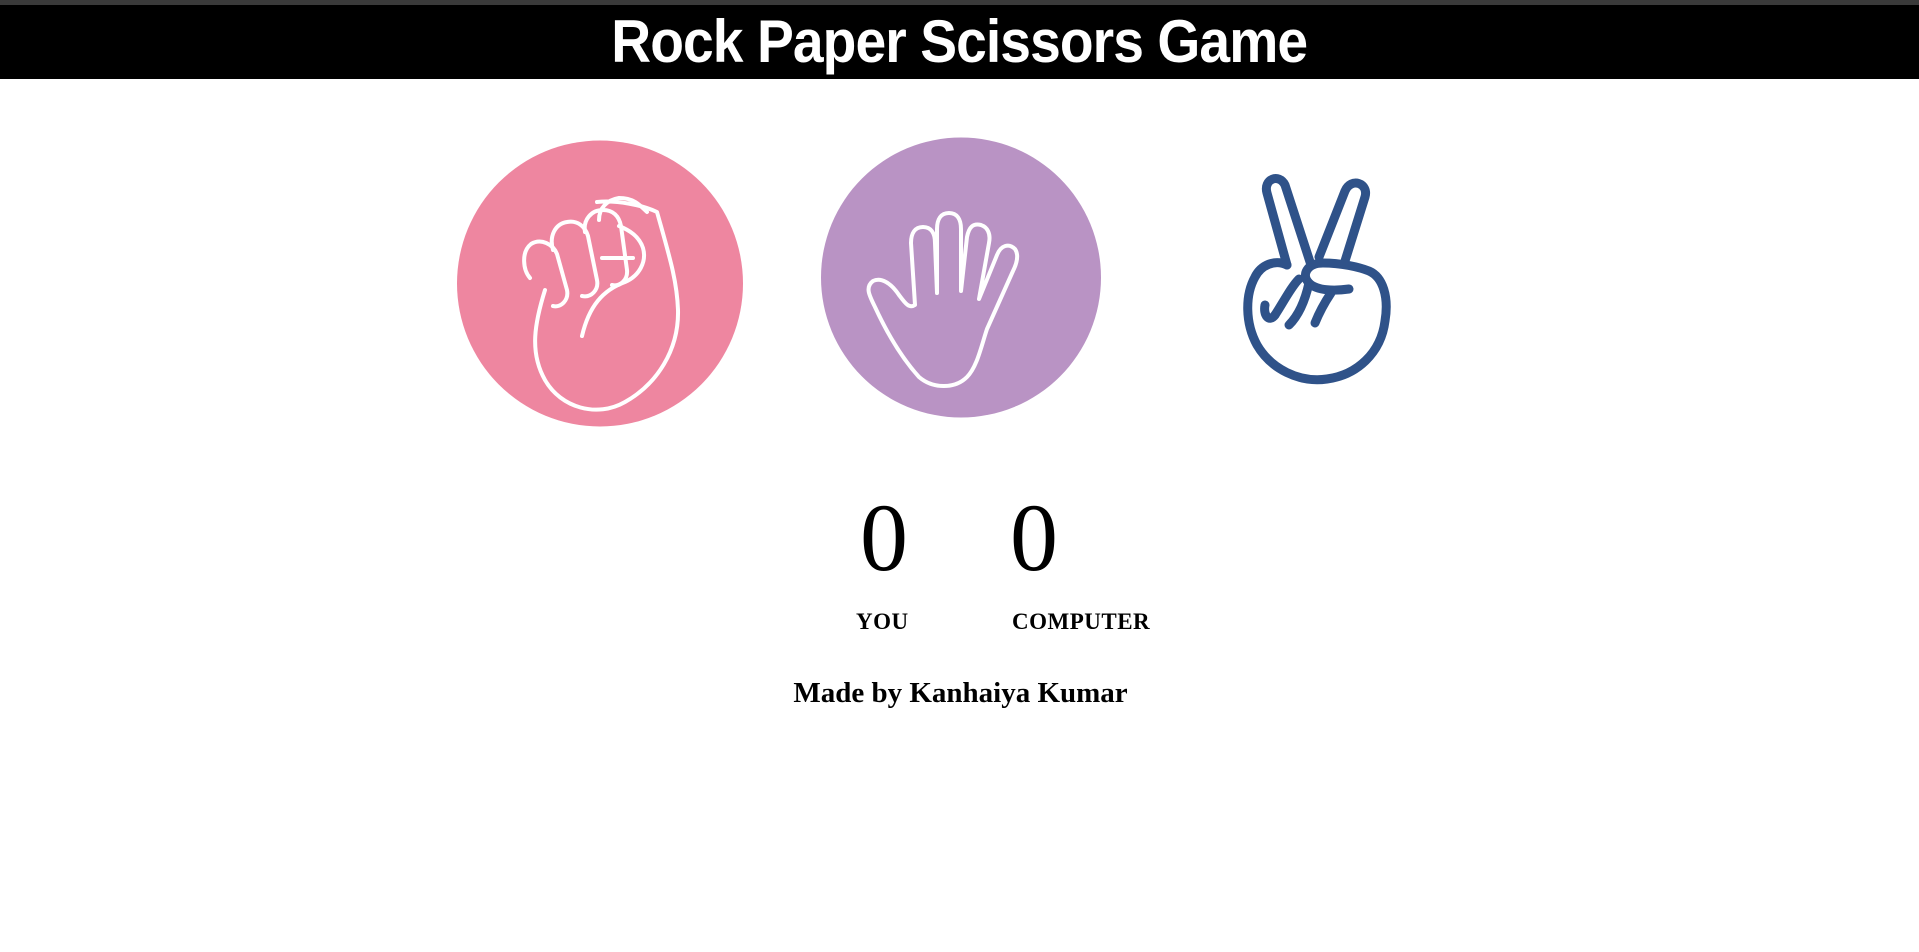 Image resolution: width=1919 pixels, height=952 pixels. I want to click on user-score-value: 0, so click(884, 537).